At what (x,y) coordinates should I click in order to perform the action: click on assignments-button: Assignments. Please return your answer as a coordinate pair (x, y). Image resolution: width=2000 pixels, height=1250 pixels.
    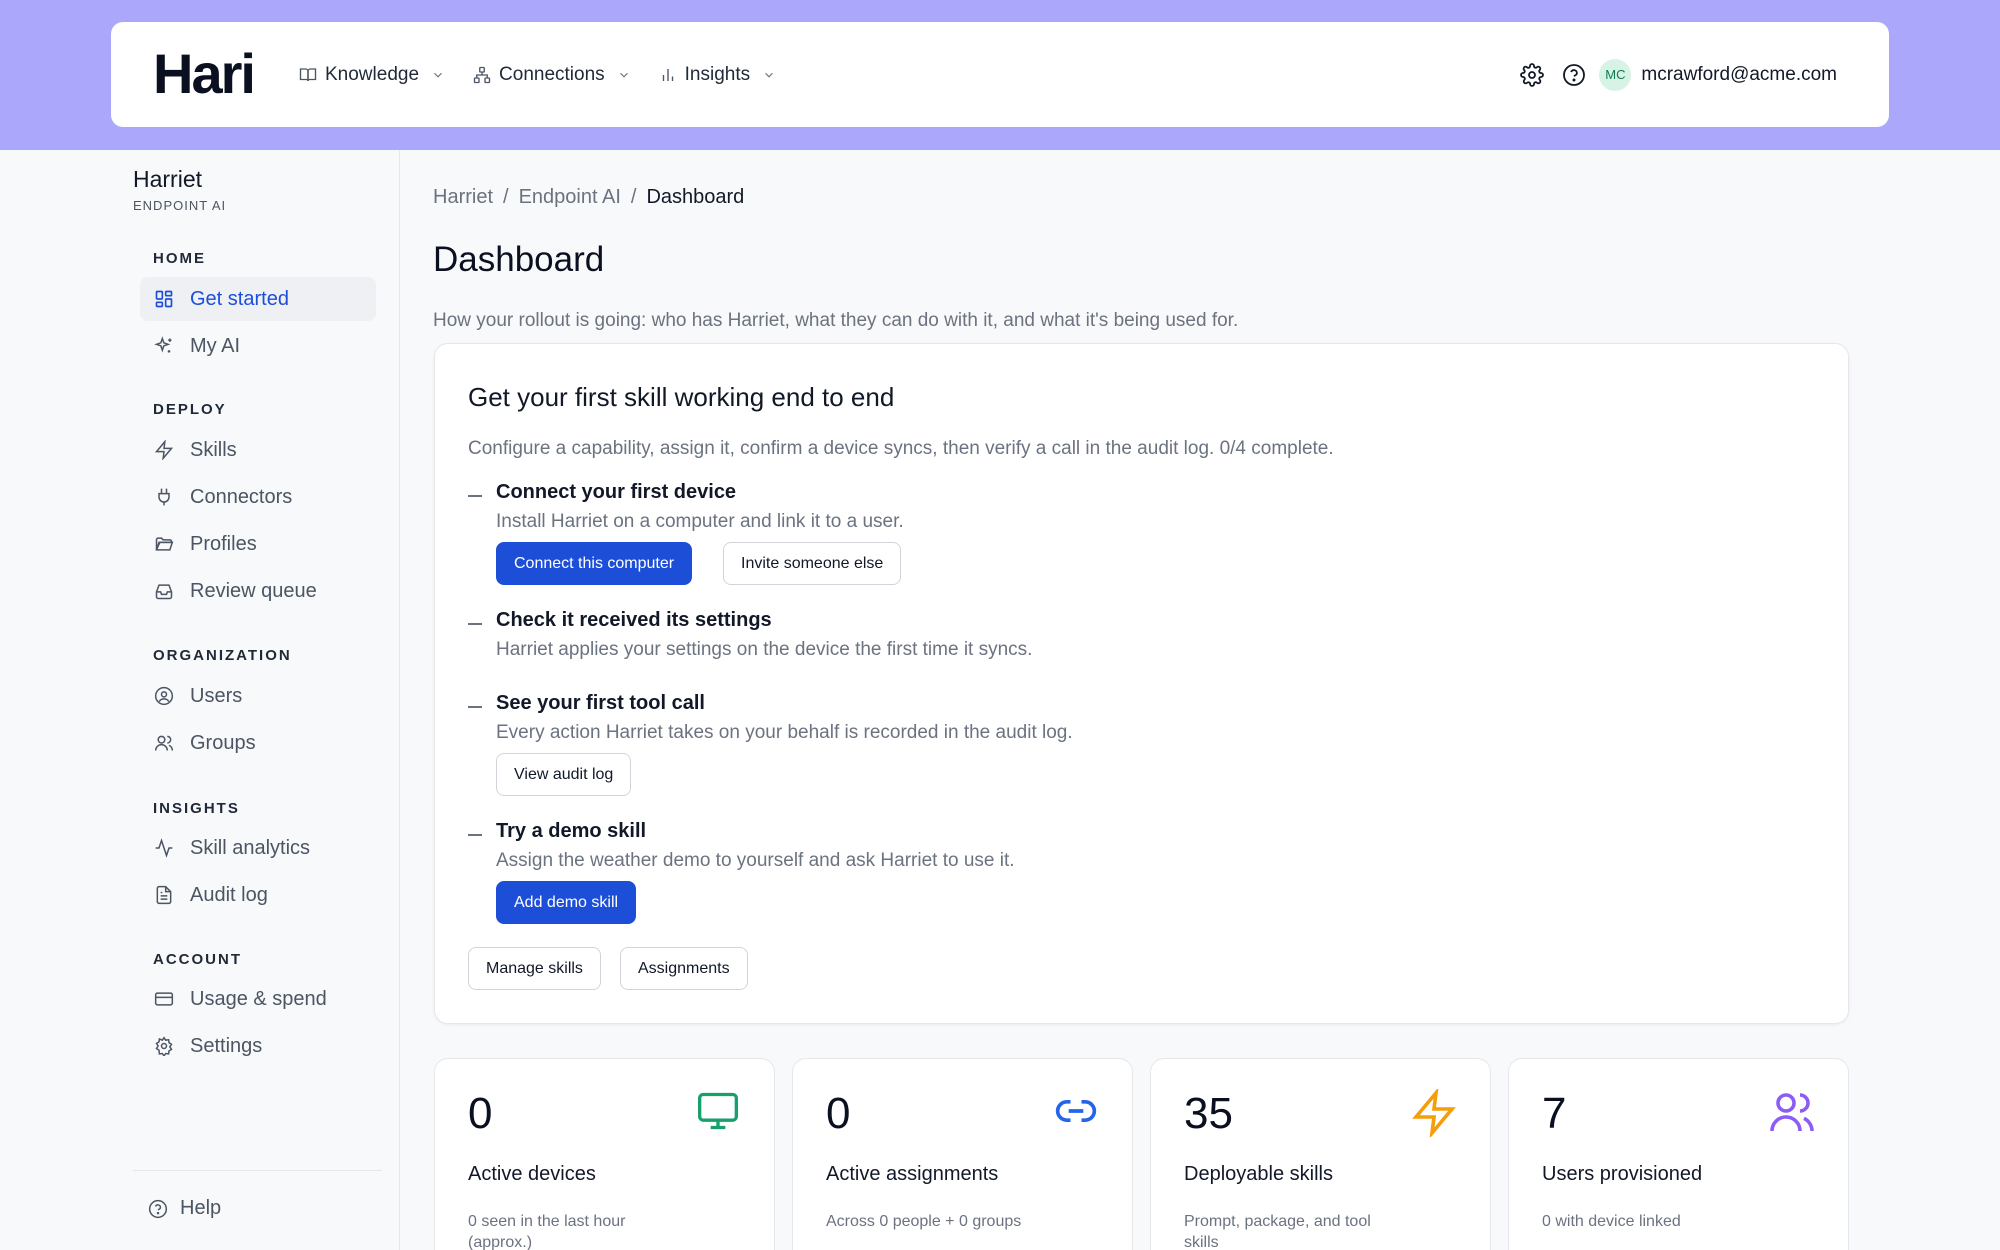
    Looking at the image, I should click on (684, 968).